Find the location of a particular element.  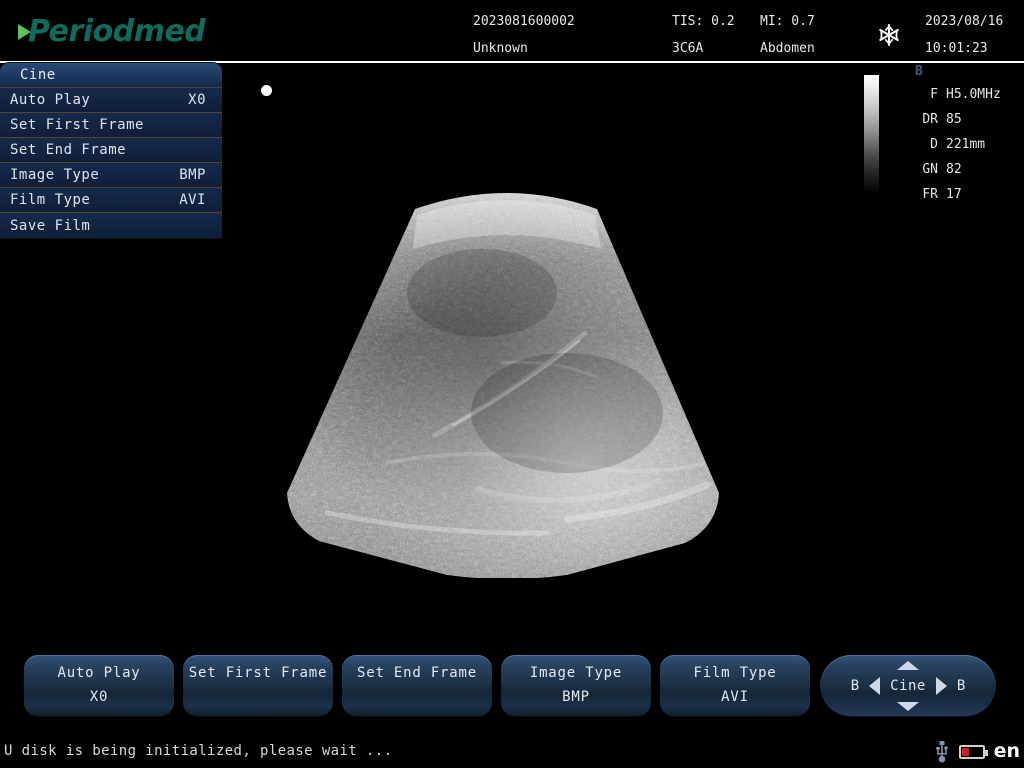

param-key: F is located at coordinates (934, 94).